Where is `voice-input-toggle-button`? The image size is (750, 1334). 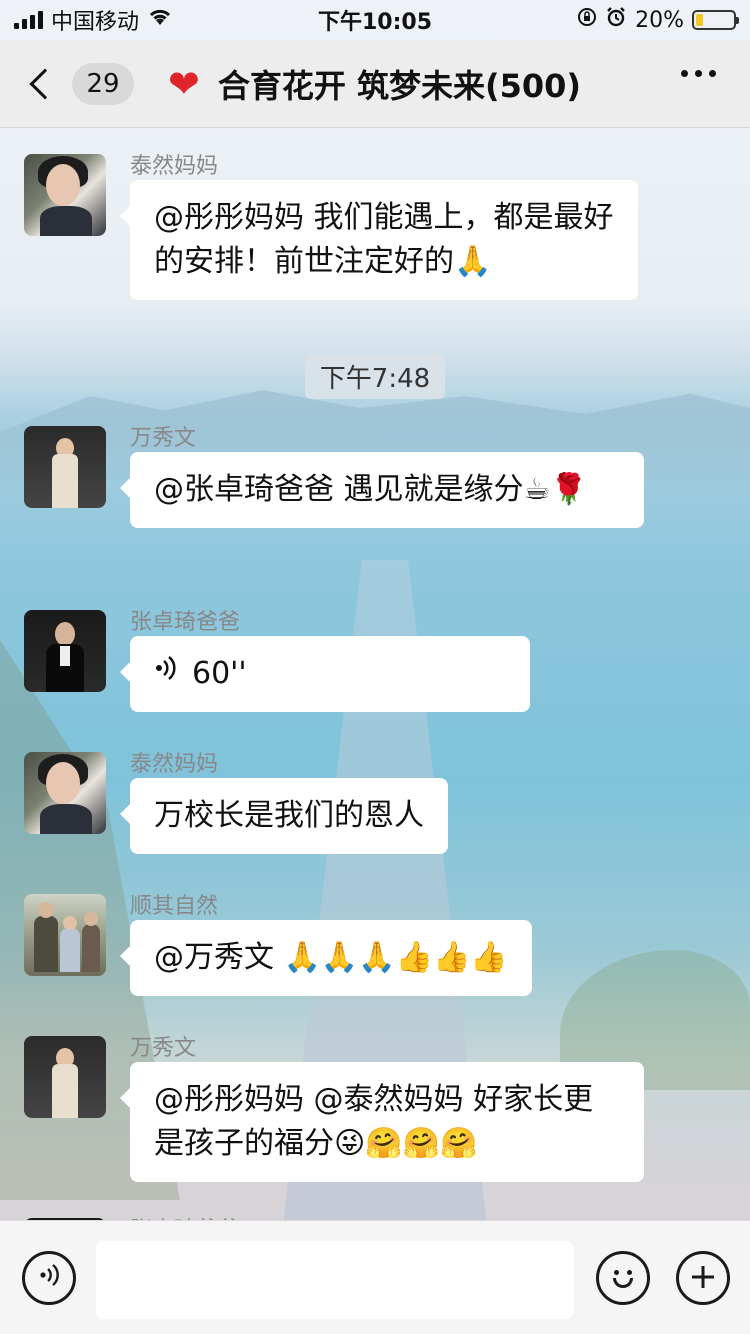
voice-input-toggle-button is located at coordinates (49, 1278).